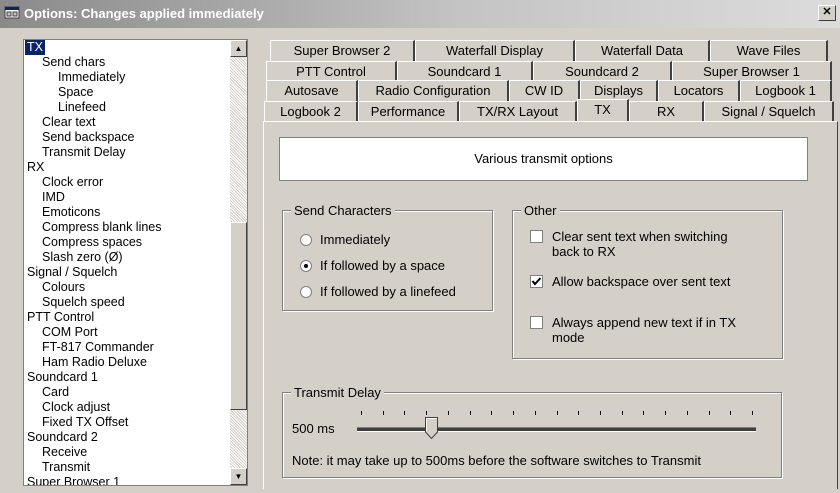 Image resolution: width=840 pixels, height=493 pixels. What do you see at coordinates (312, 90) in the screenshot?
I see `tab-autosave: Autosave` at bounding box center [312, 90].